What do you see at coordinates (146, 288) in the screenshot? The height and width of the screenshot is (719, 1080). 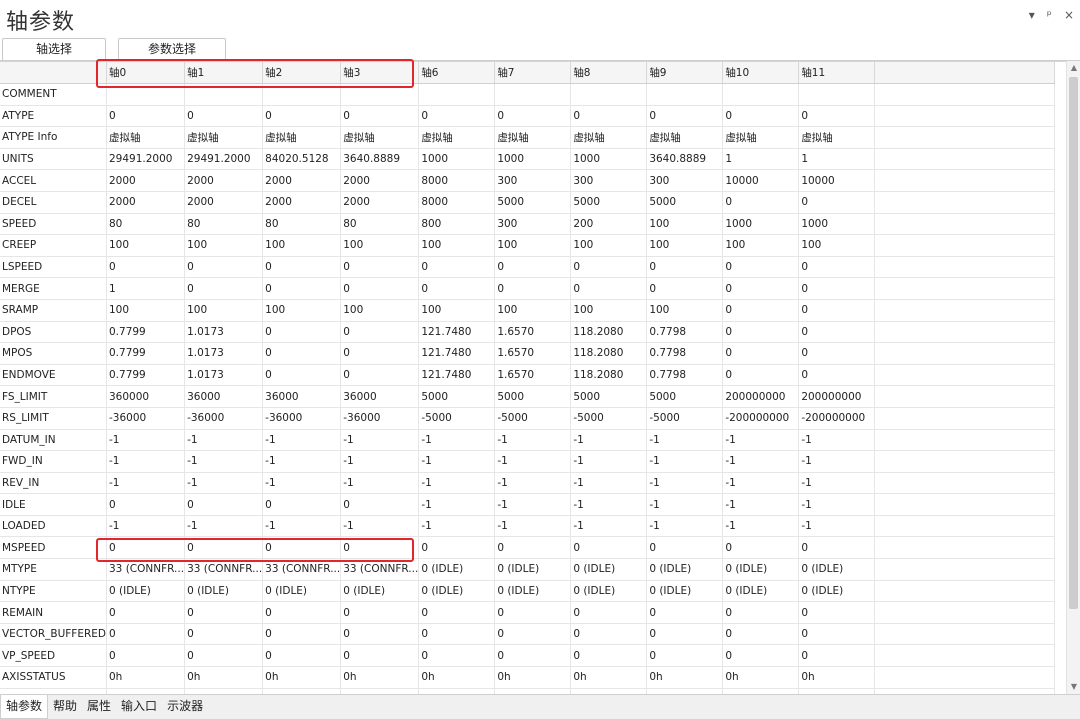 I see `param-value-cell: 1` at bounding box center [146, 288].